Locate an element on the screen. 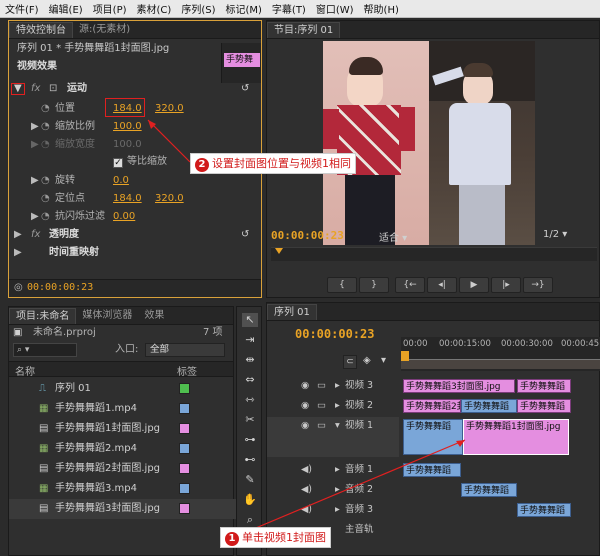 The width and height of the screenshot is (600, 556). tab-source: 源:(无素材) is located at coordinates (104, 30).